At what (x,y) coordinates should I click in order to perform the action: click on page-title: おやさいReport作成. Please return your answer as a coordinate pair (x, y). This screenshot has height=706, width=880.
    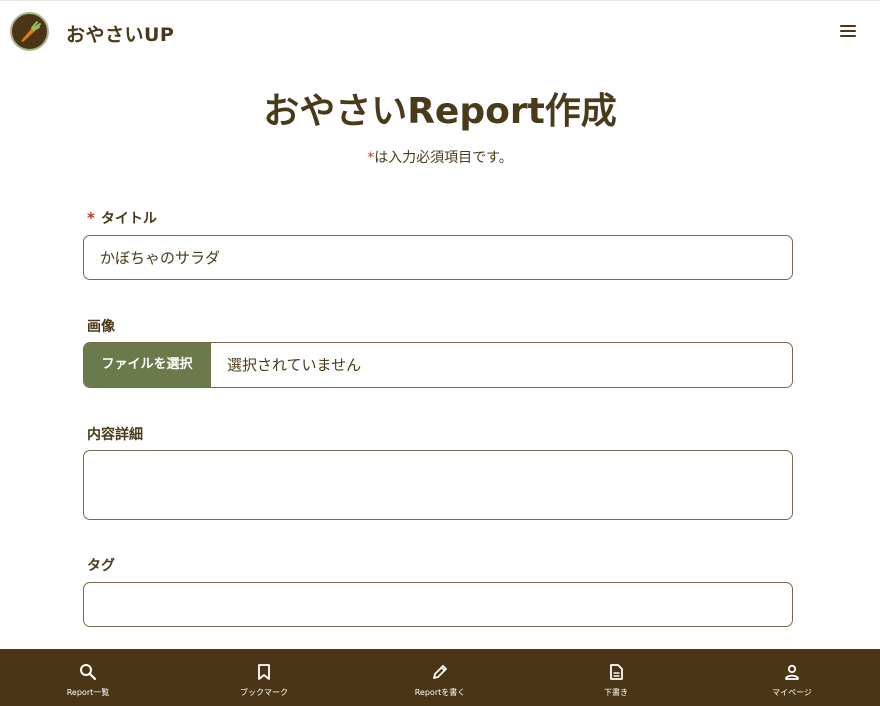
    Looking at the image, I should click on (440, 111).